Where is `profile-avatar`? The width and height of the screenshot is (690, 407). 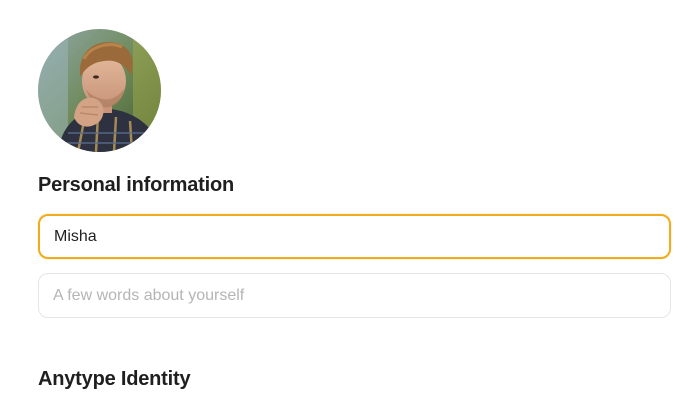
profile-avatar is located at coordinates (99, 90).